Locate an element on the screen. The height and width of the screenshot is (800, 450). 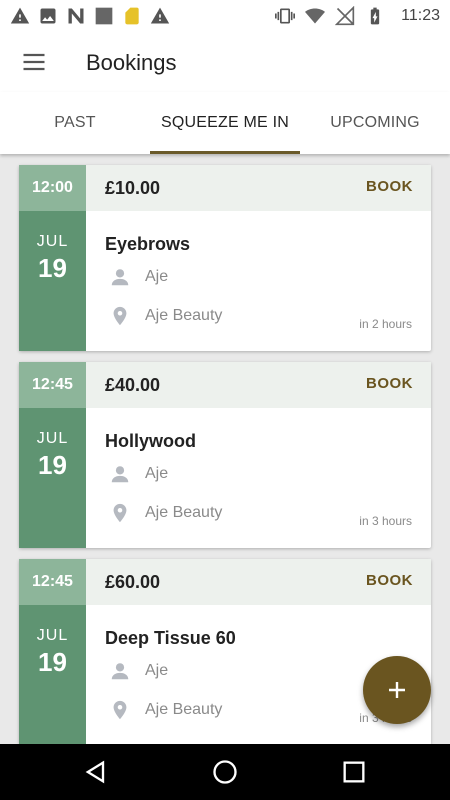
tab-squeeze-me-in: SQUEEZE ME IN is located at coordinates (225, 123).